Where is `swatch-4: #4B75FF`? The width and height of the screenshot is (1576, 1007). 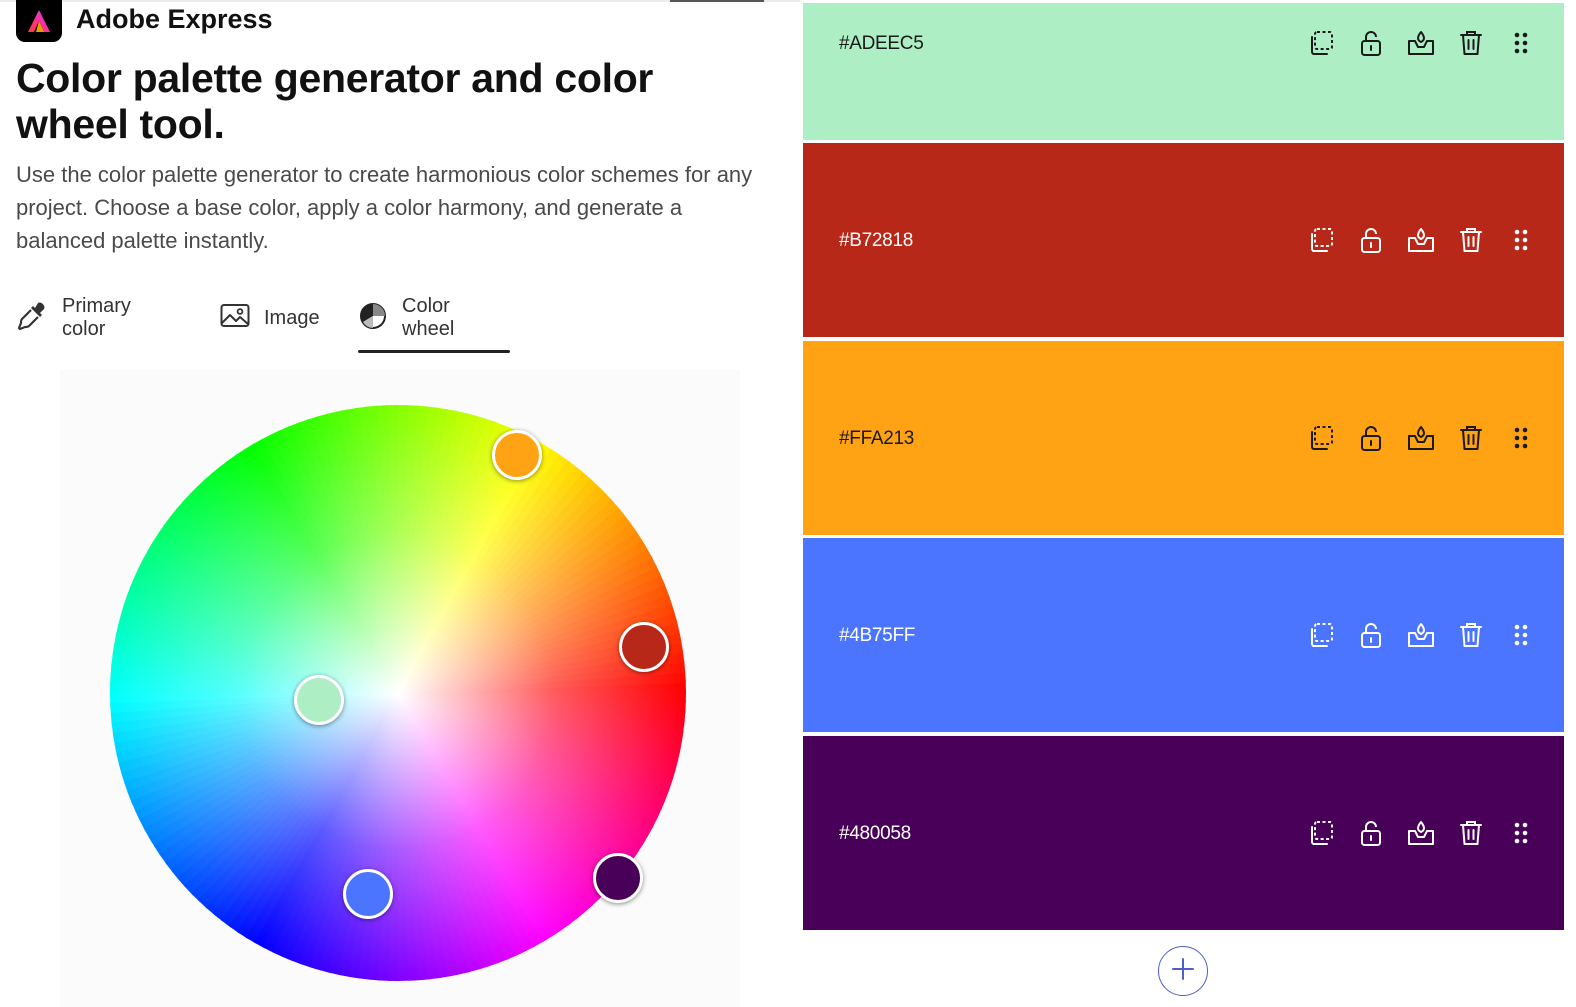 swatch-4: #4B75FF is located at coordinates (1183, 635).